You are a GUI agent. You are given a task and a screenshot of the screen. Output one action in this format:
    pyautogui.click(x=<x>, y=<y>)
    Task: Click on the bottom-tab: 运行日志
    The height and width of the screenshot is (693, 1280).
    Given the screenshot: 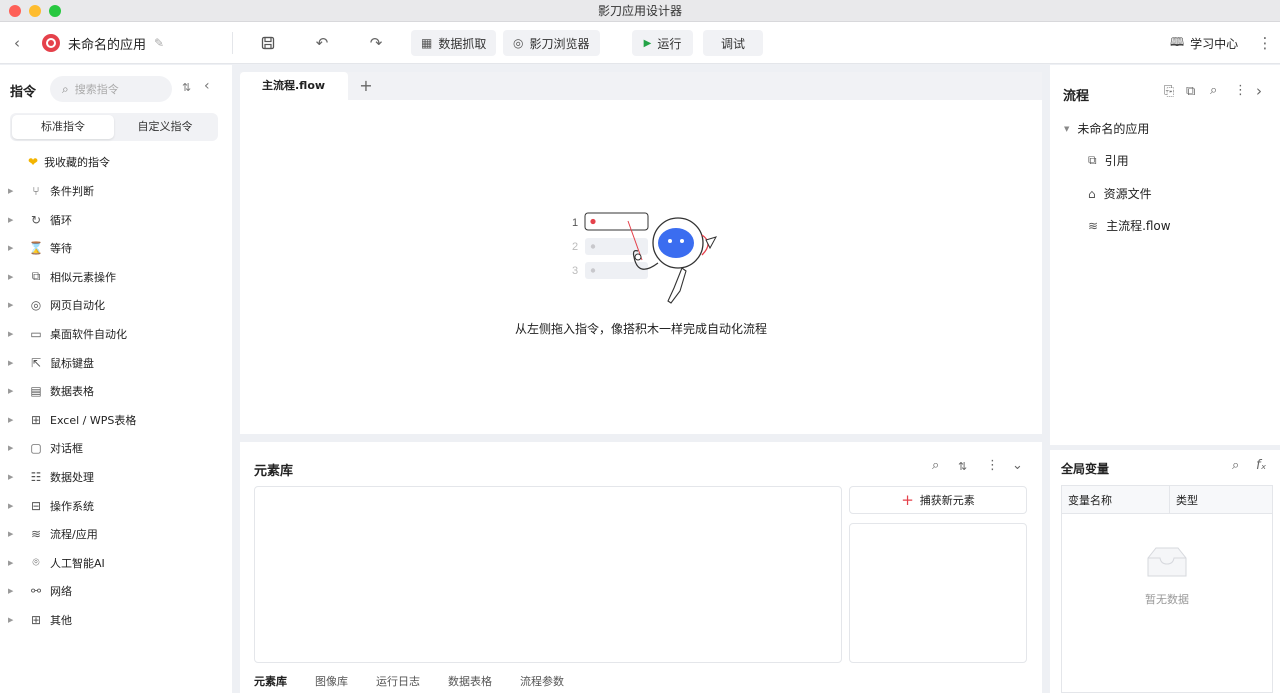 What is the action you would take?
    pyautogui.click(x=398, y=681)
    